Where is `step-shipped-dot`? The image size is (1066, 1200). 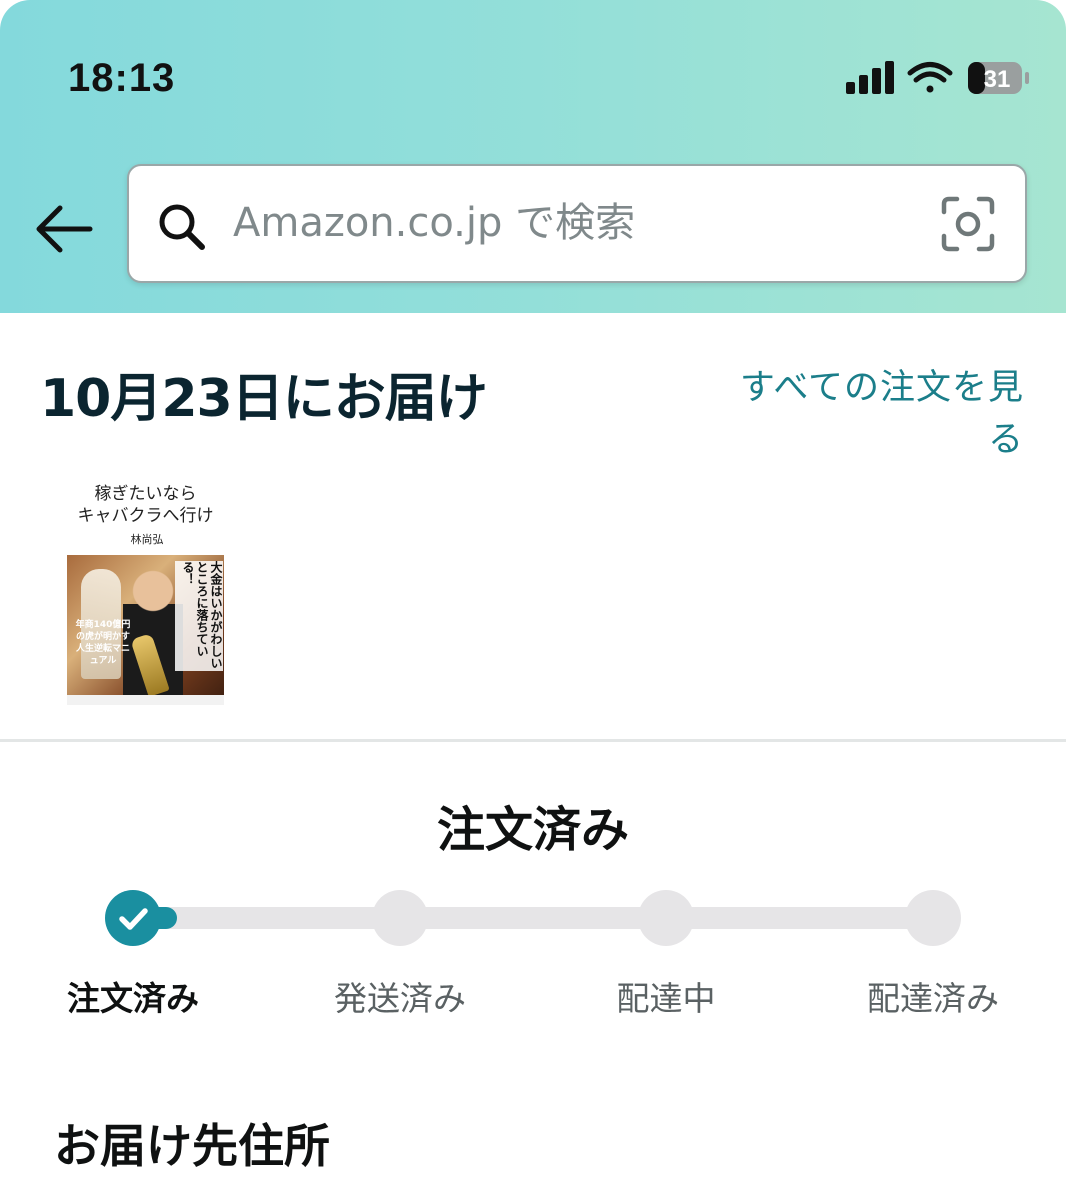 step-shipped-dot is located at coordinates (400, 918).